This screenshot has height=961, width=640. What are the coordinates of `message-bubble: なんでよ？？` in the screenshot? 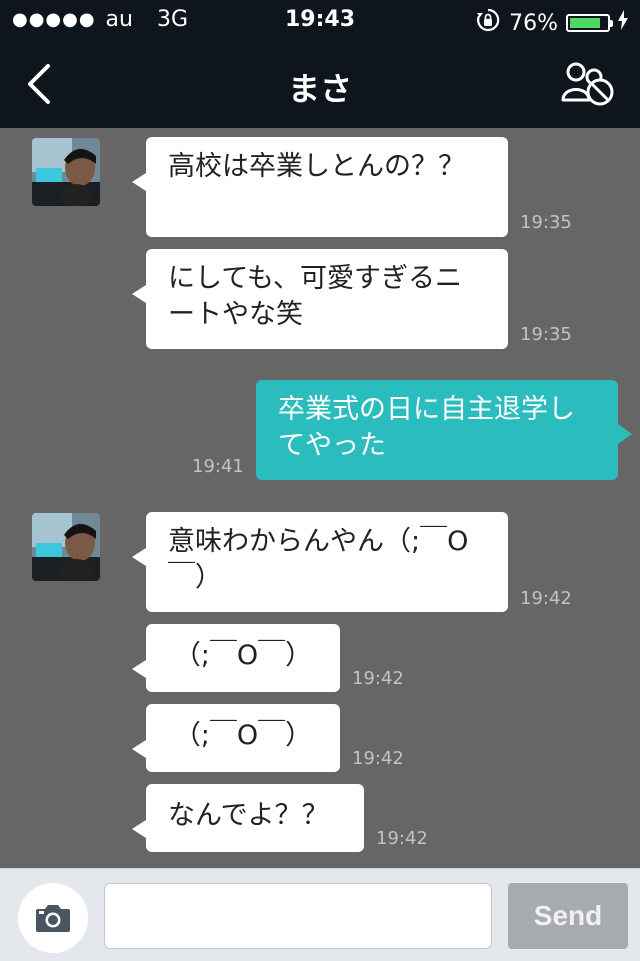 It's located at (248, 818).